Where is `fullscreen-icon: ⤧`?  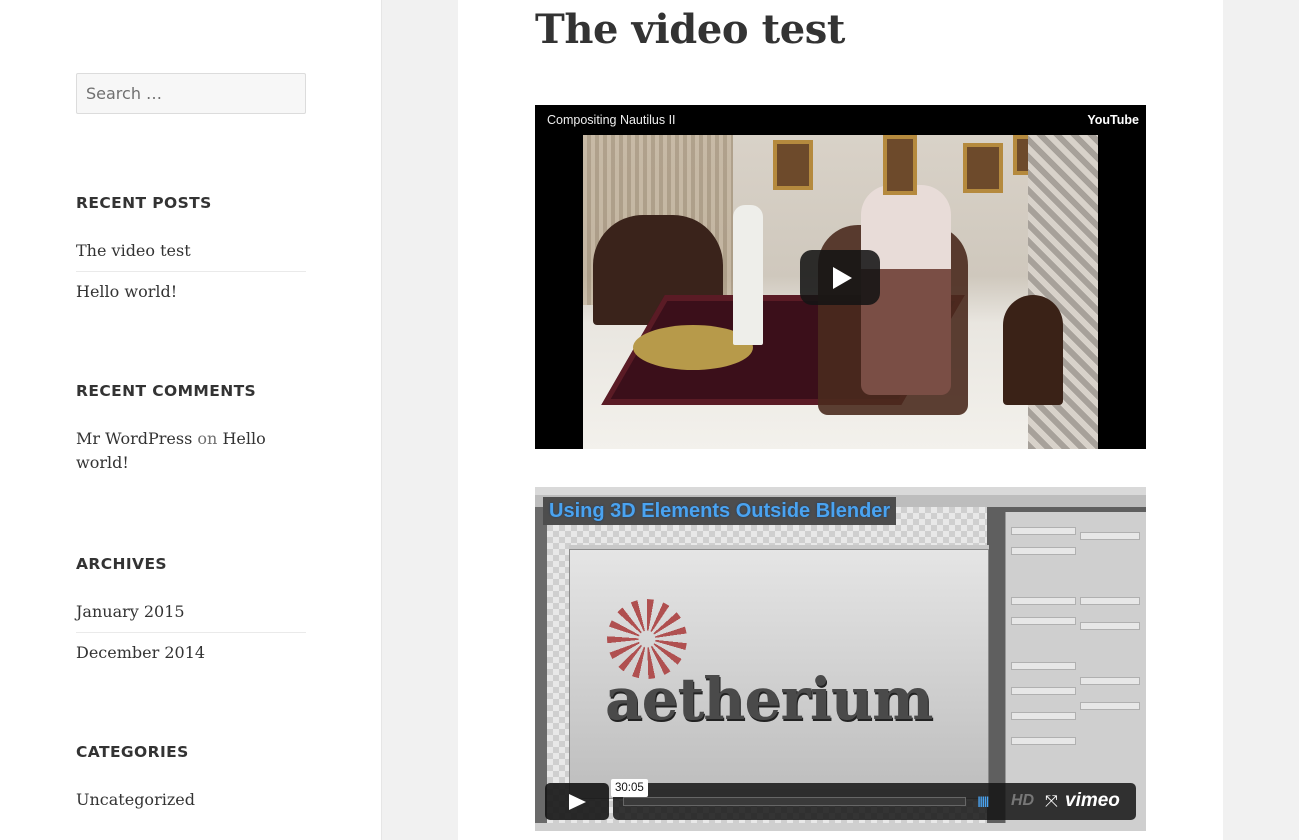 fullscreen-icon: ⤧ is located at coordinates (1051, 801).